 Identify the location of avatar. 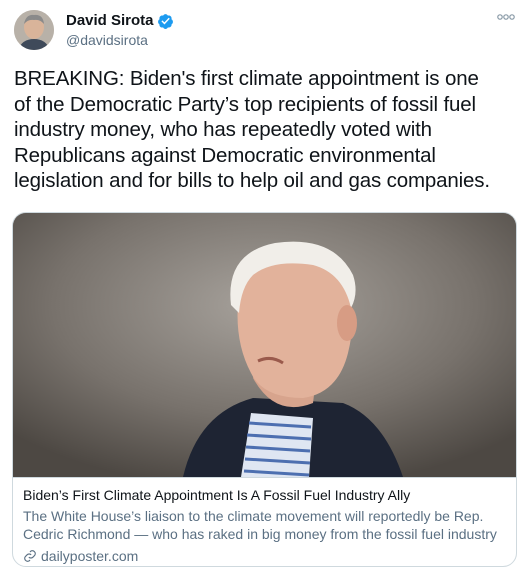
(34, 30).